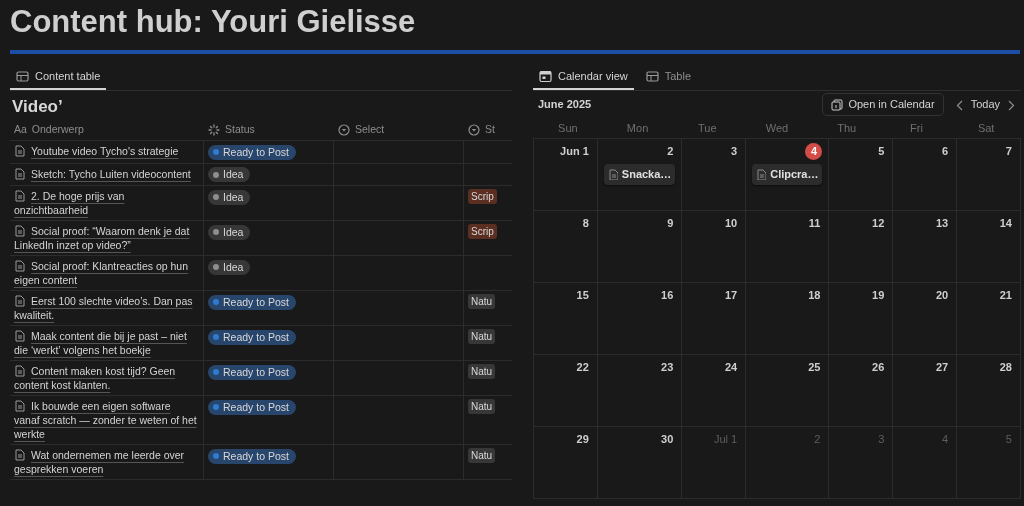 The image size is (1024, 506). I want to click on row-title: Ik bouwde een eigen software vanaf scratch — zonder te weten of het werkte, so click(106, 420).